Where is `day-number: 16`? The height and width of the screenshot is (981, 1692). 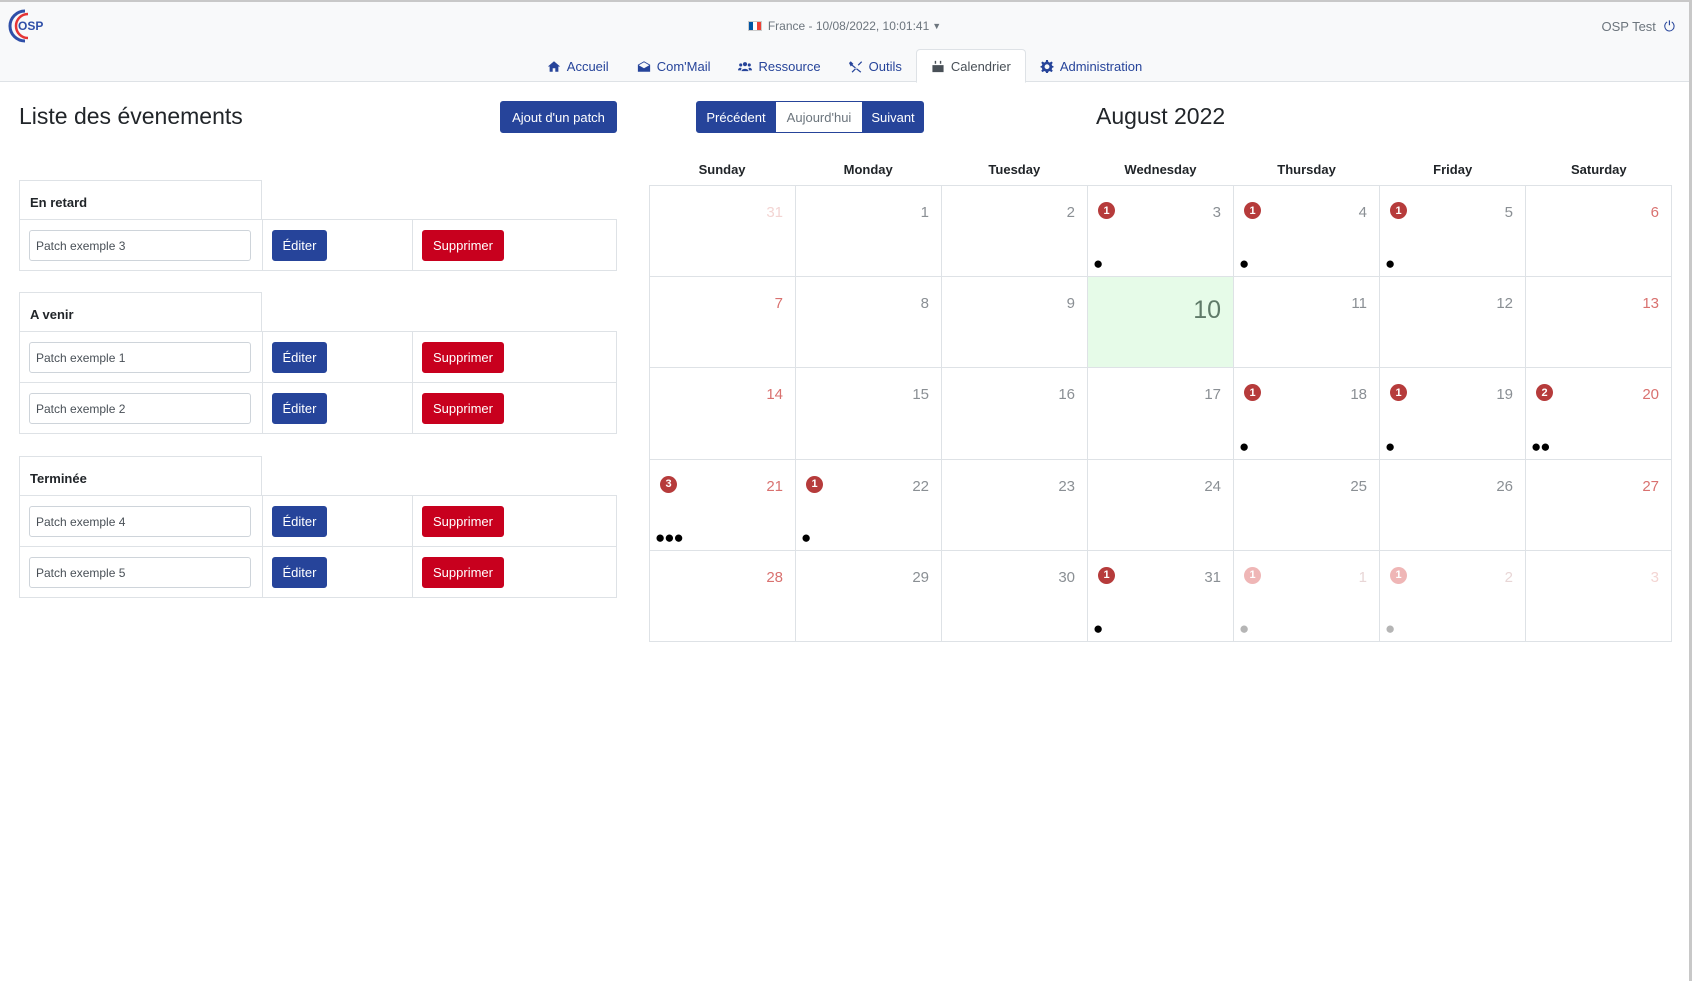
day-number: 16 is located at coordinates (1066, 395).